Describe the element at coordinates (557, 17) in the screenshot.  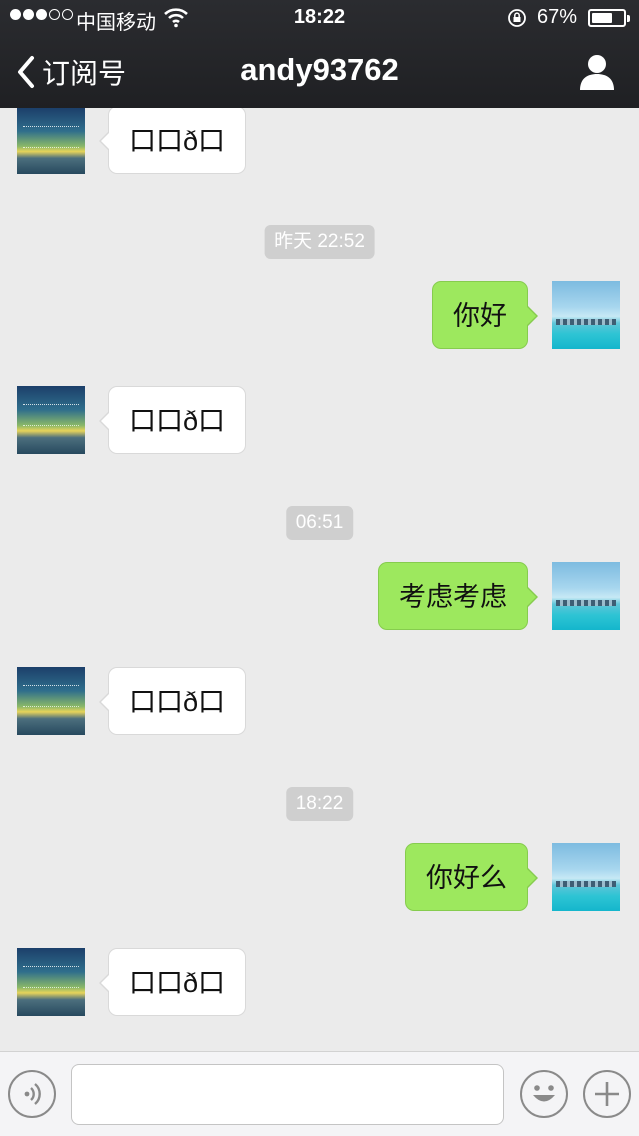
I see `battery-percent: 67%` at that location.